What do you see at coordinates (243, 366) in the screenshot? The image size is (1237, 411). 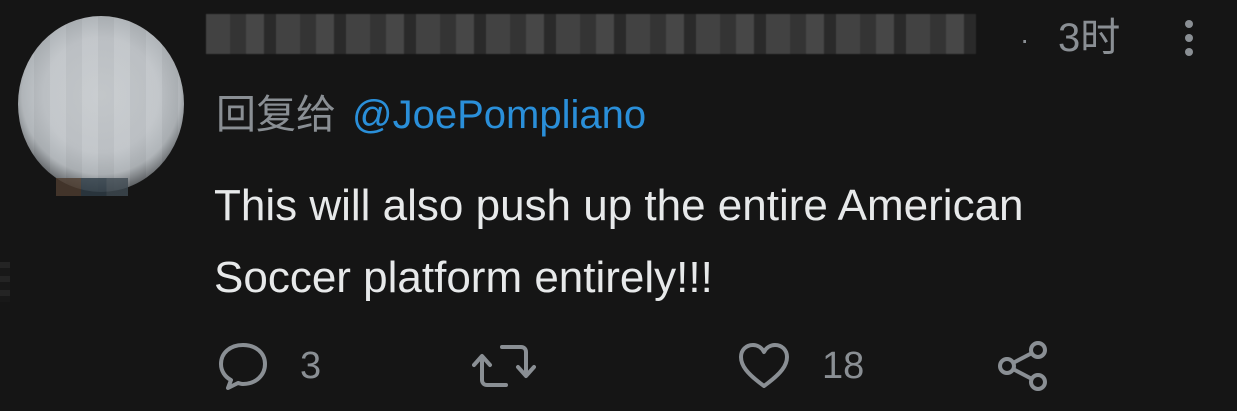 I see `comment-bubble-icon` at bounding box center [243, 366].